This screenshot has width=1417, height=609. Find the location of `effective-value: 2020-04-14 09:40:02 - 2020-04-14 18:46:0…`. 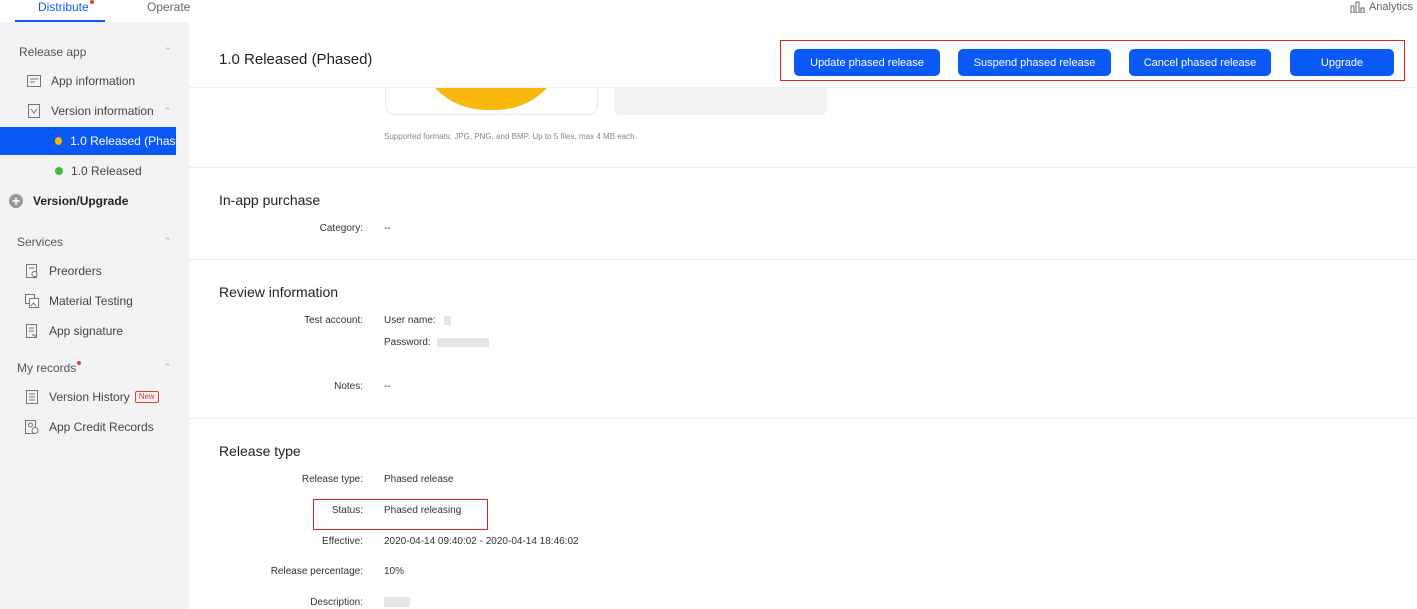

effective-value: 2020-04-14 09:40:02 - 2020-04-14 18:46:0… is located at coordinates (481, 541).